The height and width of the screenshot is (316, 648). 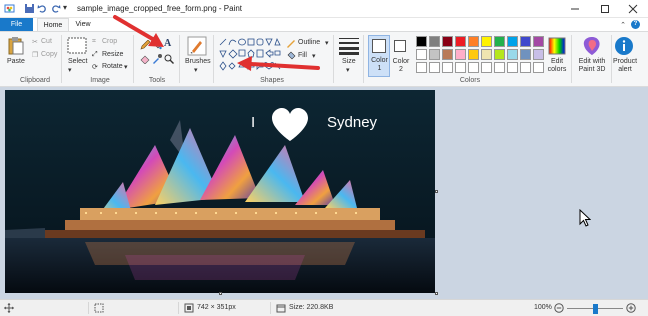 I want to click on heart-icon, so click(x=290, y=124).